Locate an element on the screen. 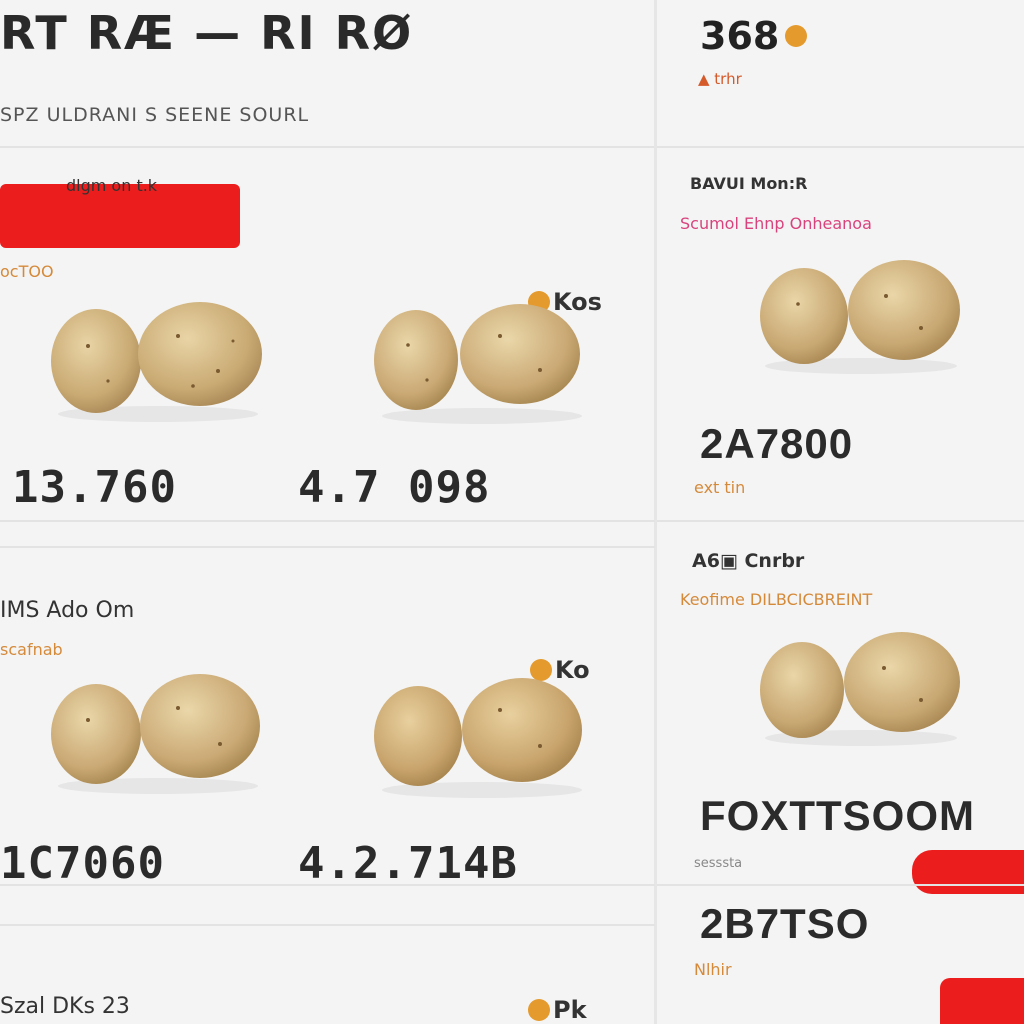 This screenshot has width=1024, height=1024. card-4-tag: scafnab is located at coordinates (31, 649).